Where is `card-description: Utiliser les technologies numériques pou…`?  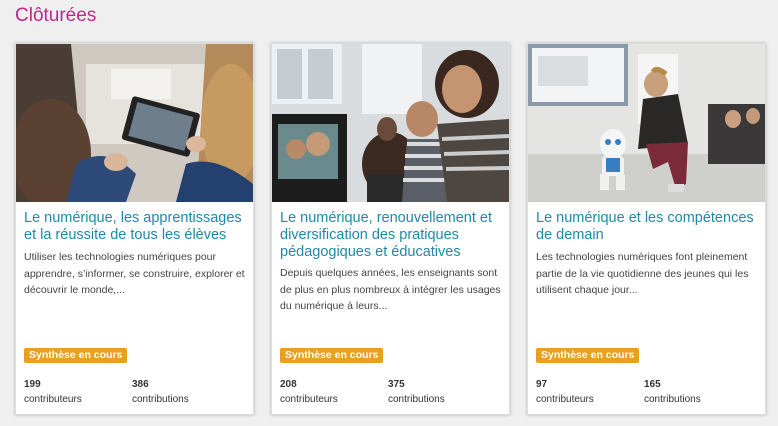 card-description: Utiliser les technologies numériques pou… is located at coordinates (134, 273).